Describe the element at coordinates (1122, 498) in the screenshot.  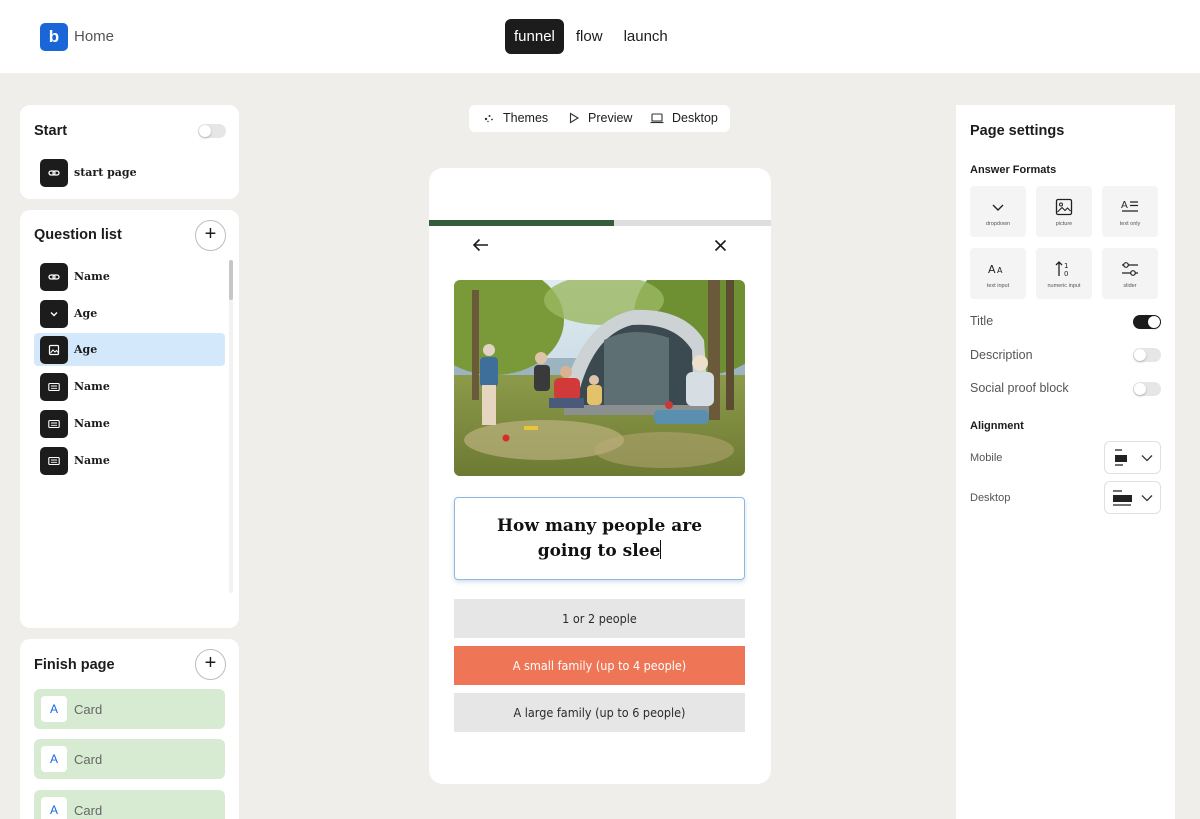
I see `align-center-icon` at that location.